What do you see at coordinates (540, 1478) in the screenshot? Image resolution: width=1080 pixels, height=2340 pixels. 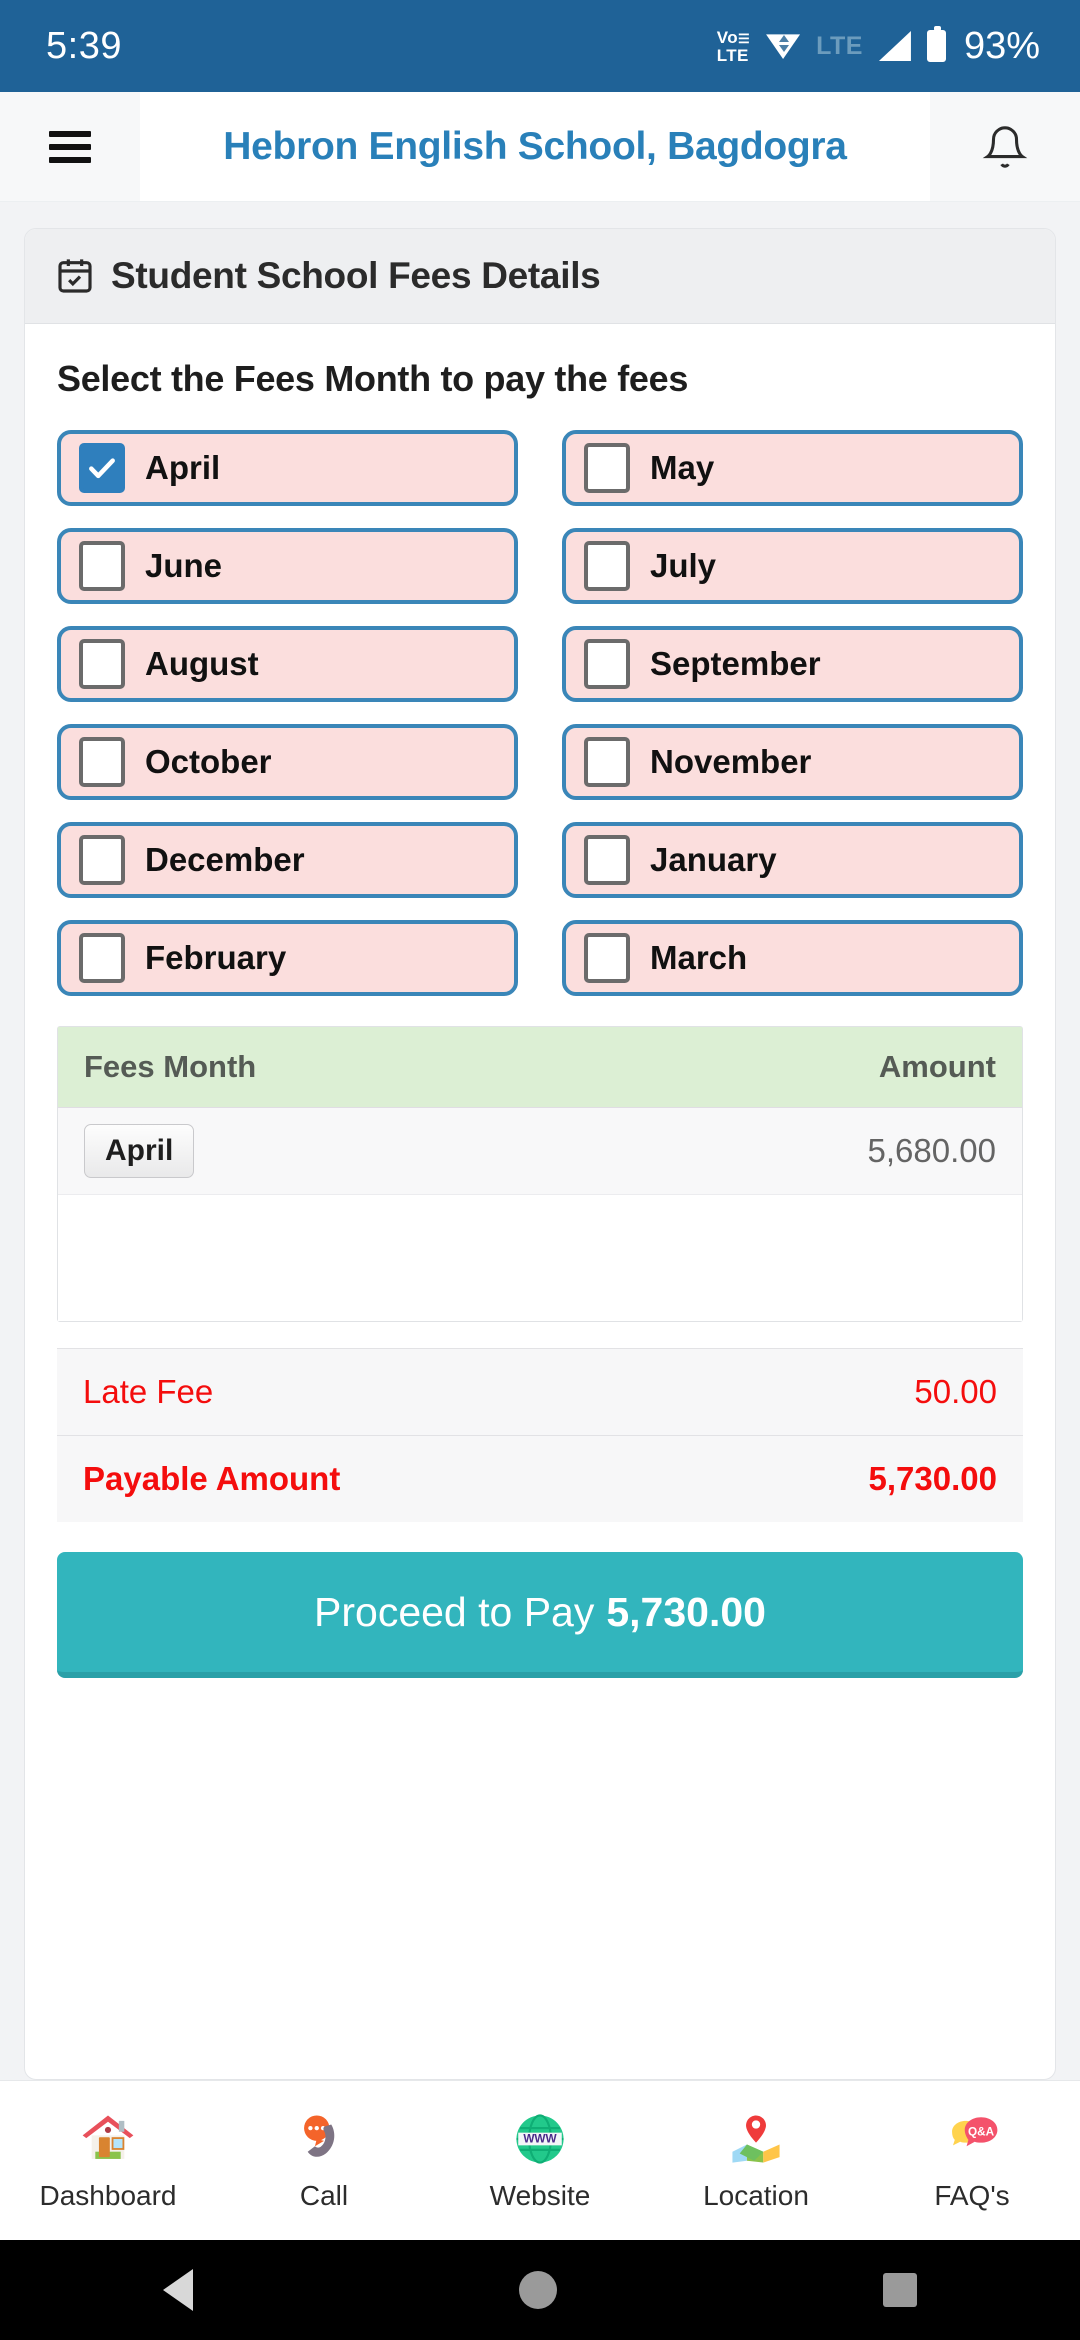 I see `payable-amount-row: Payable Amount 5,730.00` at bounding box center [540, 1478].